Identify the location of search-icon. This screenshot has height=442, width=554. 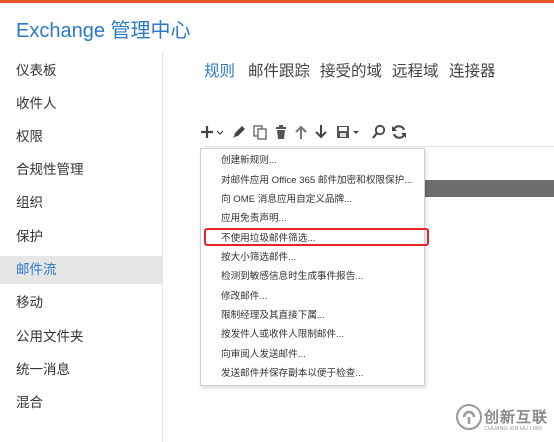
(379, 131).